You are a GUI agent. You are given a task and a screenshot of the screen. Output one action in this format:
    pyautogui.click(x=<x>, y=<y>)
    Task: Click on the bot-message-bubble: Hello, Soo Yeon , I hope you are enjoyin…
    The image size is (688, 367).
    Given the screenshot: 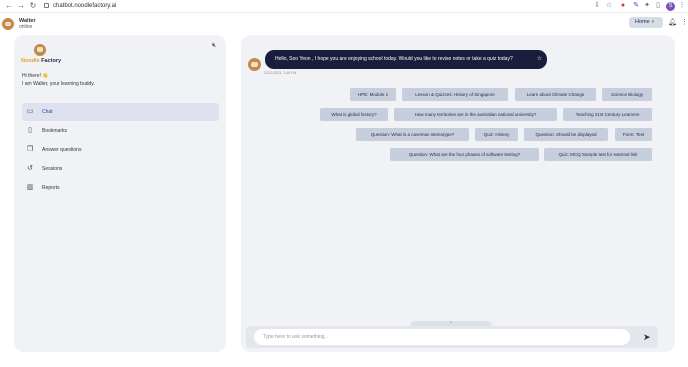 What is the action you would take?
    pyautogui.click(x=406, y=59)
    